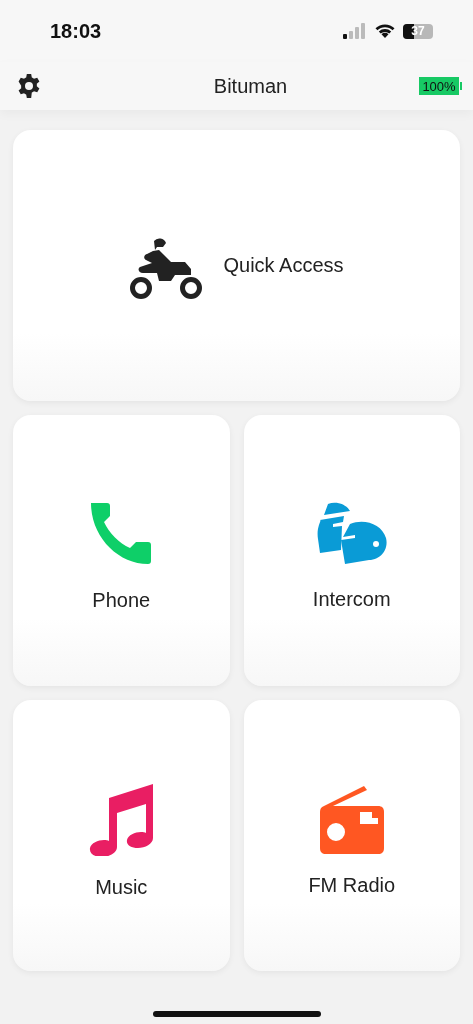  I want to click on app-title: Bituman, so click(250, 86).